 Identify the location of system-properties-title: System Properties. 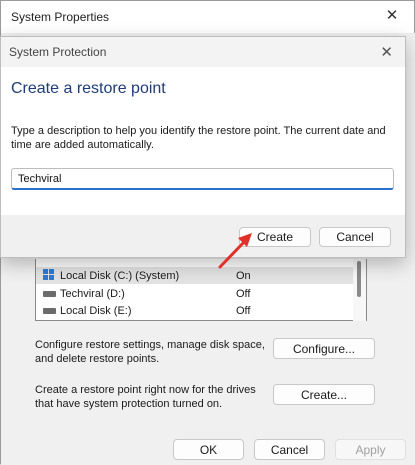
(60, 17).